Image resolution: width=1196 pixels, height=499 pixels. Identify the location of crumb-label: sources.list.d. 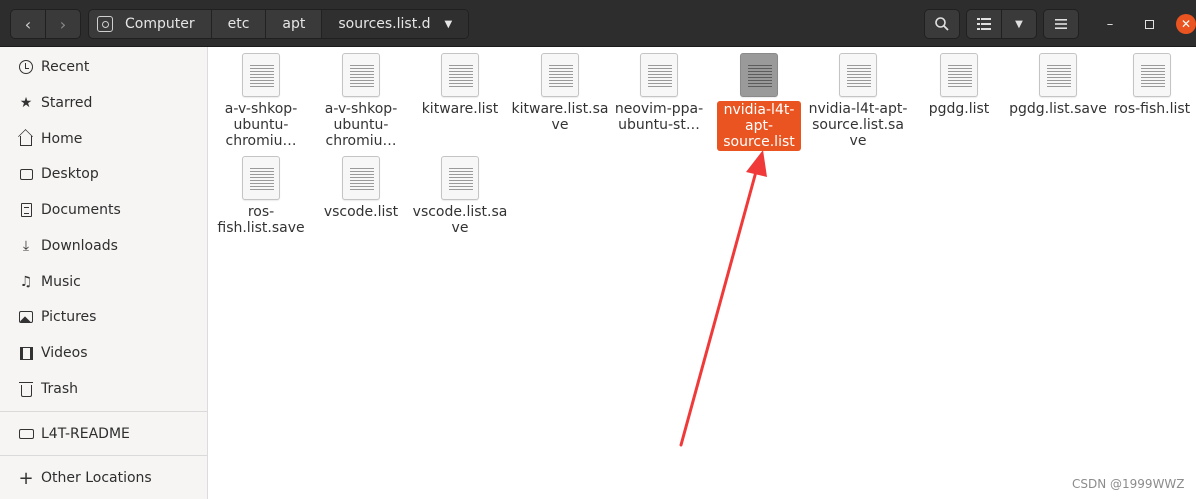
(384, 24).